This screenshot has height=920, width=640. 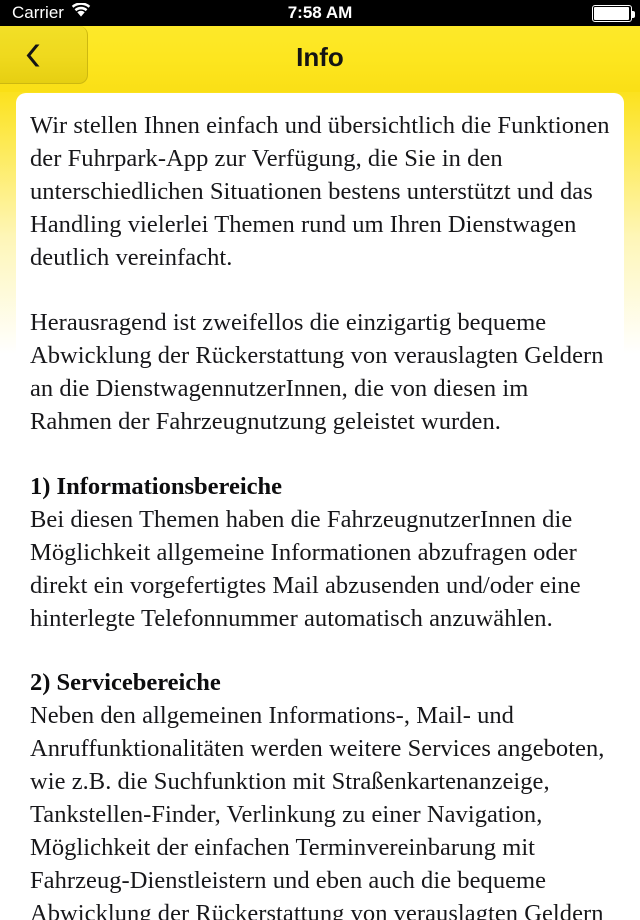 I want to click on battery-cap, so click(x=633, y=14).